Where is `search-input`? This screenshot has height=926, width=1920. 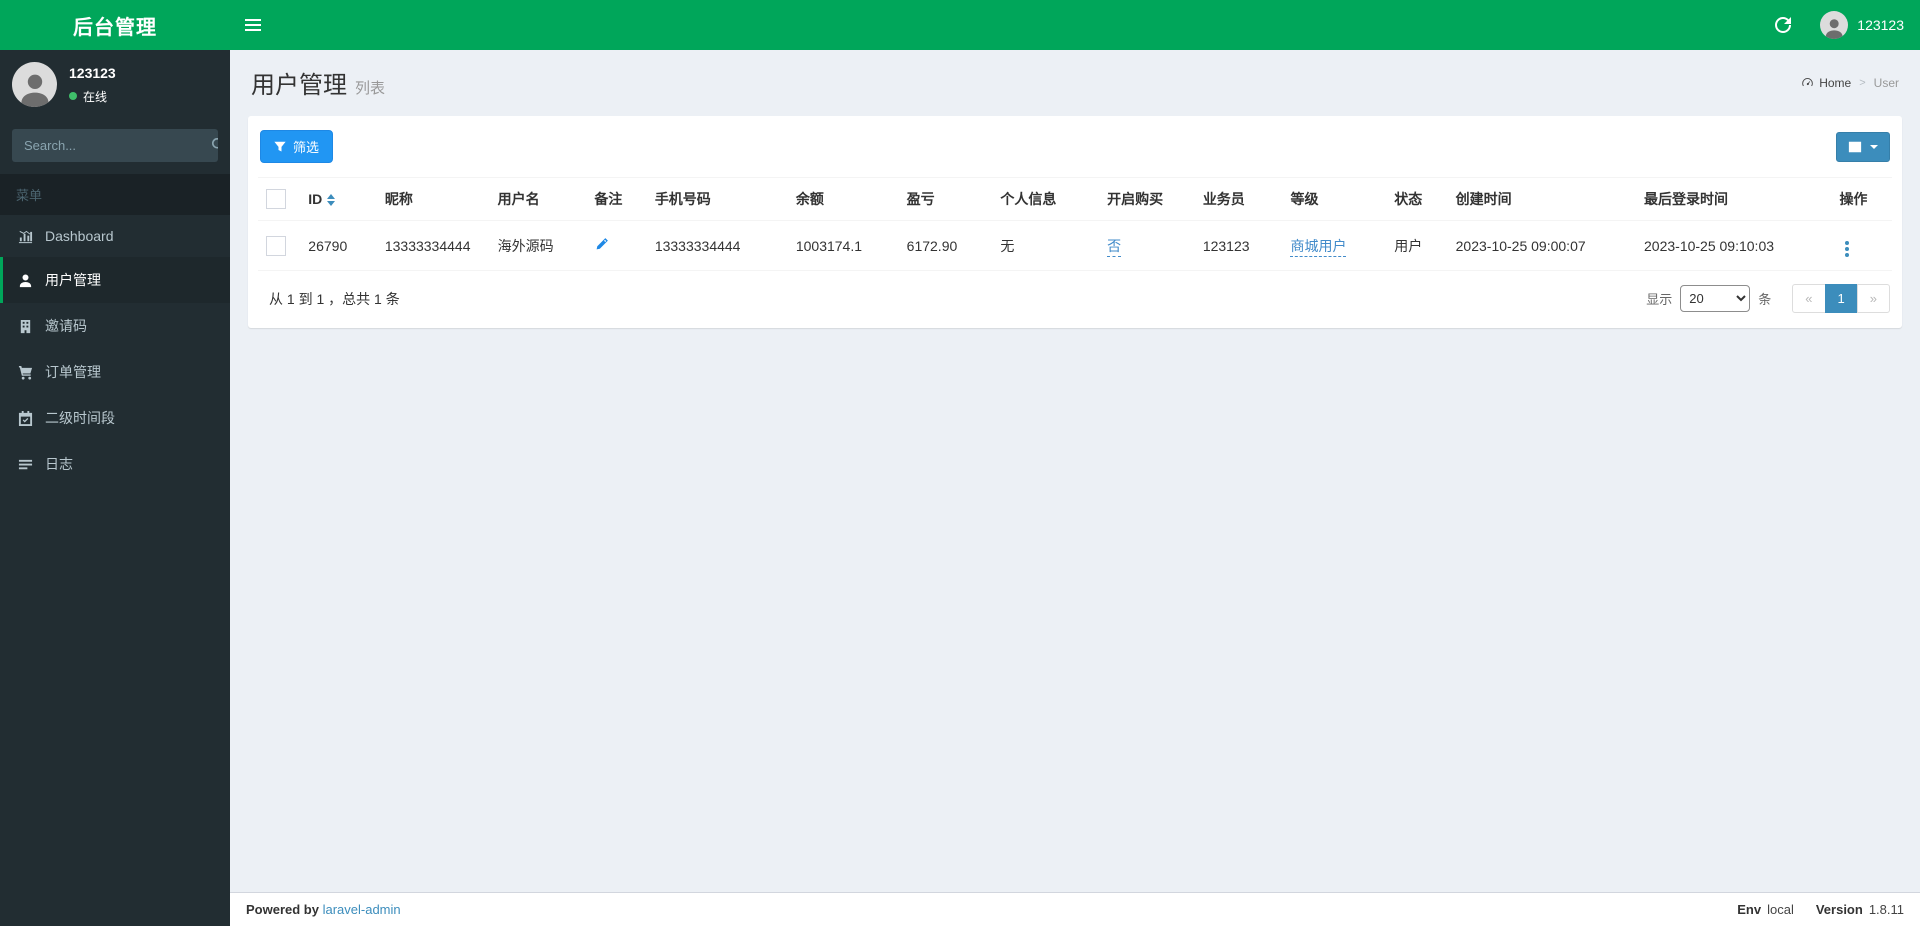 search-input is located at coordinates (112, 145).